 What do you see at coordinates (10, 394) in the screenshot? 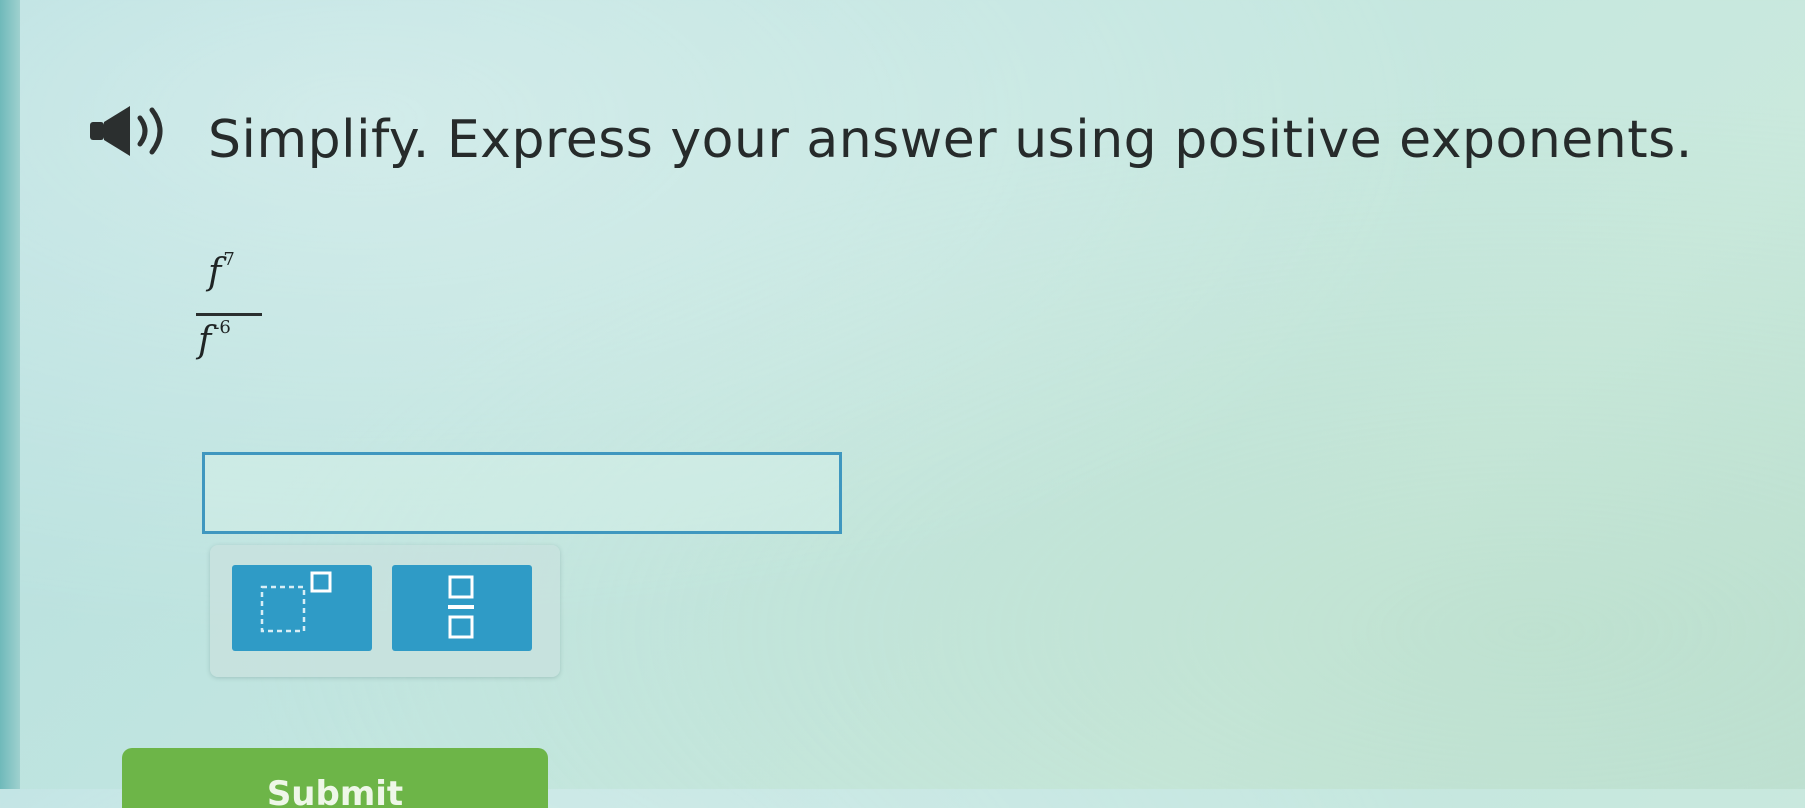
I see `left-panel-edge` at bounding box center [10, 394].